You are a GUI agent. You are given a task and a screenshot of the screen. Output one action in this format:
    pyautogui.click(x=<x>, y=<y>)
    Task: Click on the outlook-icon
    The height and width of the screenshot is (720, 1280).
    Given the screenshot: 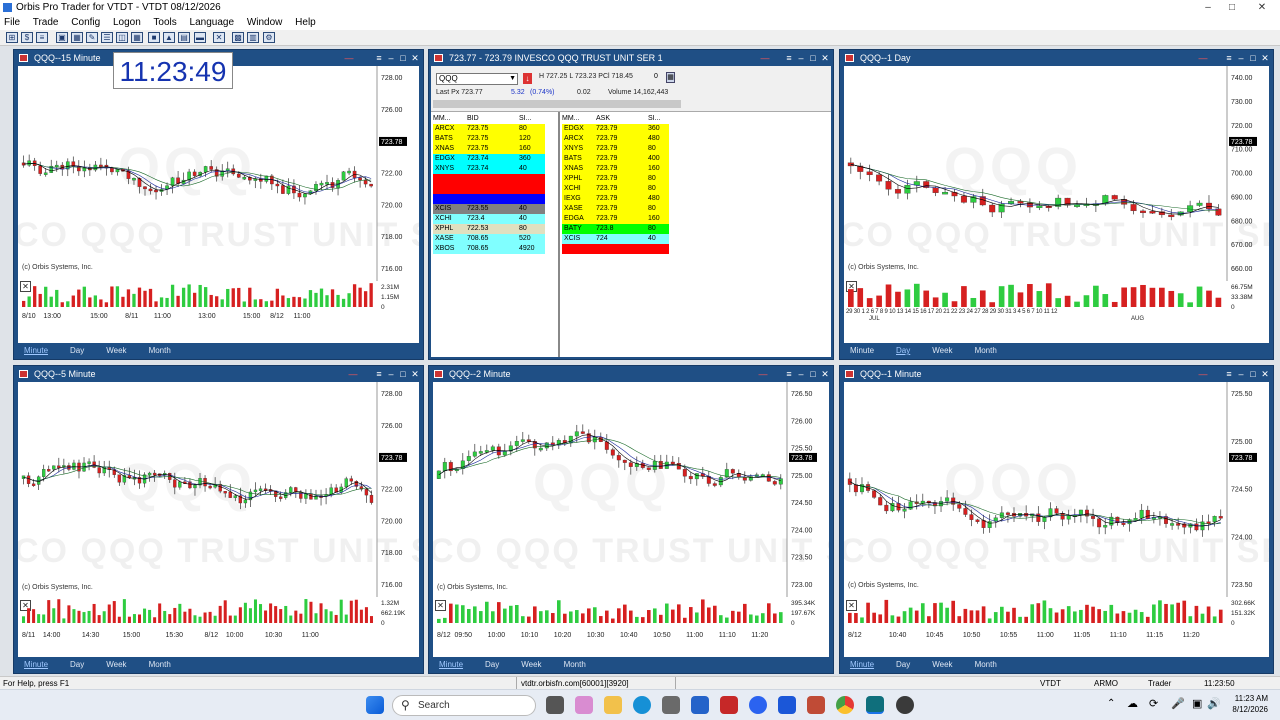 What is the action you would take?
    pyautogui.click(x=787, y=705)
    